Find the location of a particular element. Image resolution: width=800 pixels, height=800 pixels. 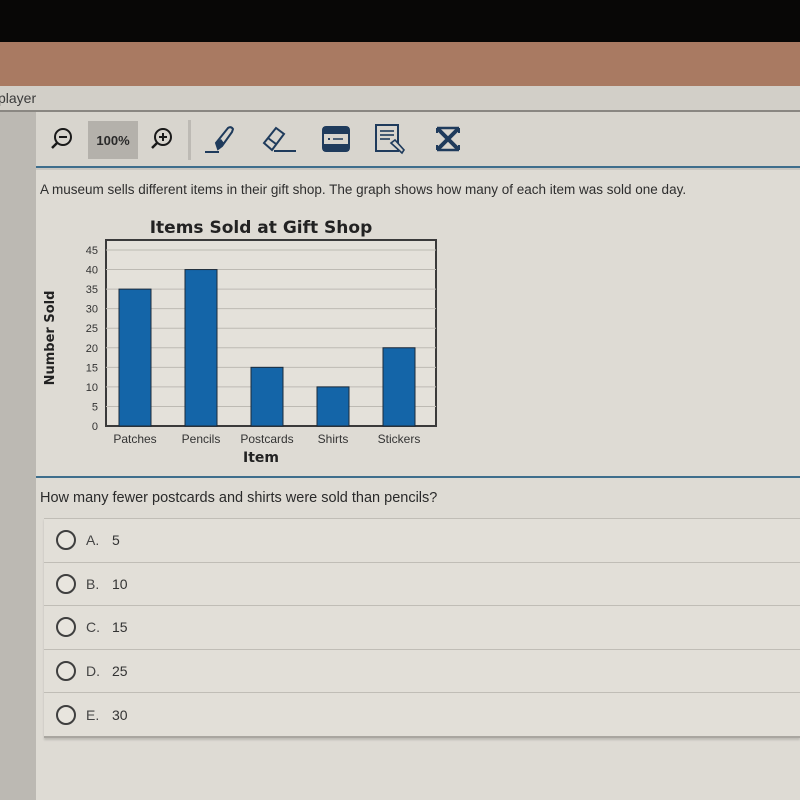

y-tick-label: 5 is located at coordinates (95, 407).